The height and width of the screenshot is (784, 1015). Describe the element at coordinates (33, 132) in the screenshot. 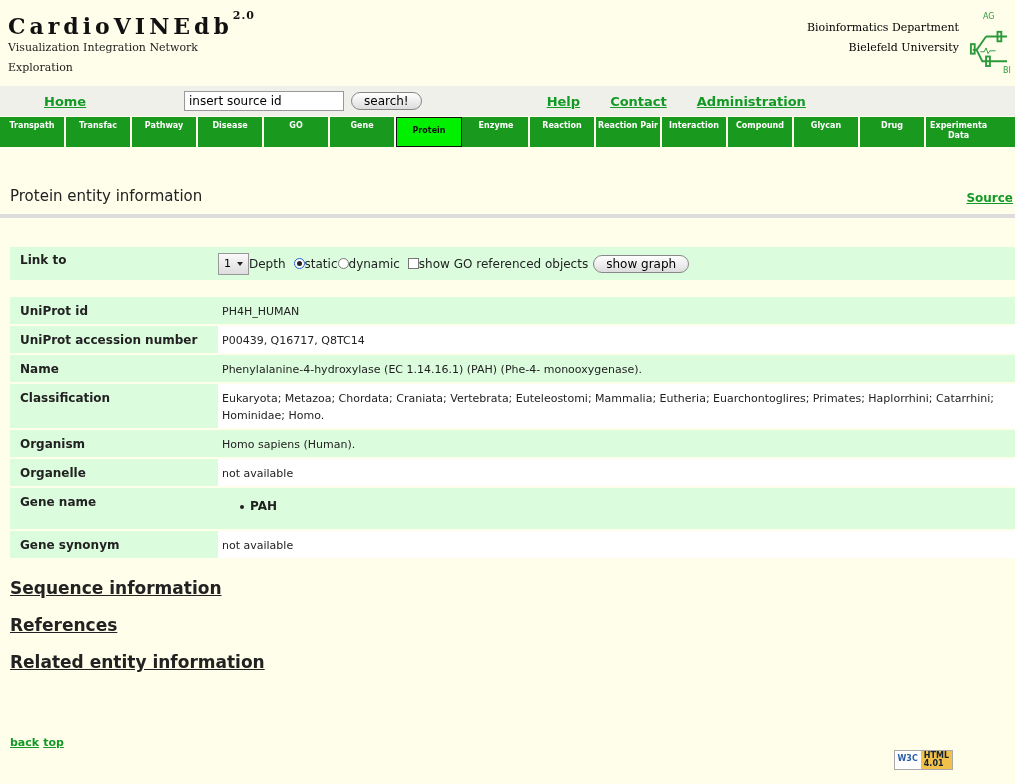

I see `tab: Transpath` at that location.